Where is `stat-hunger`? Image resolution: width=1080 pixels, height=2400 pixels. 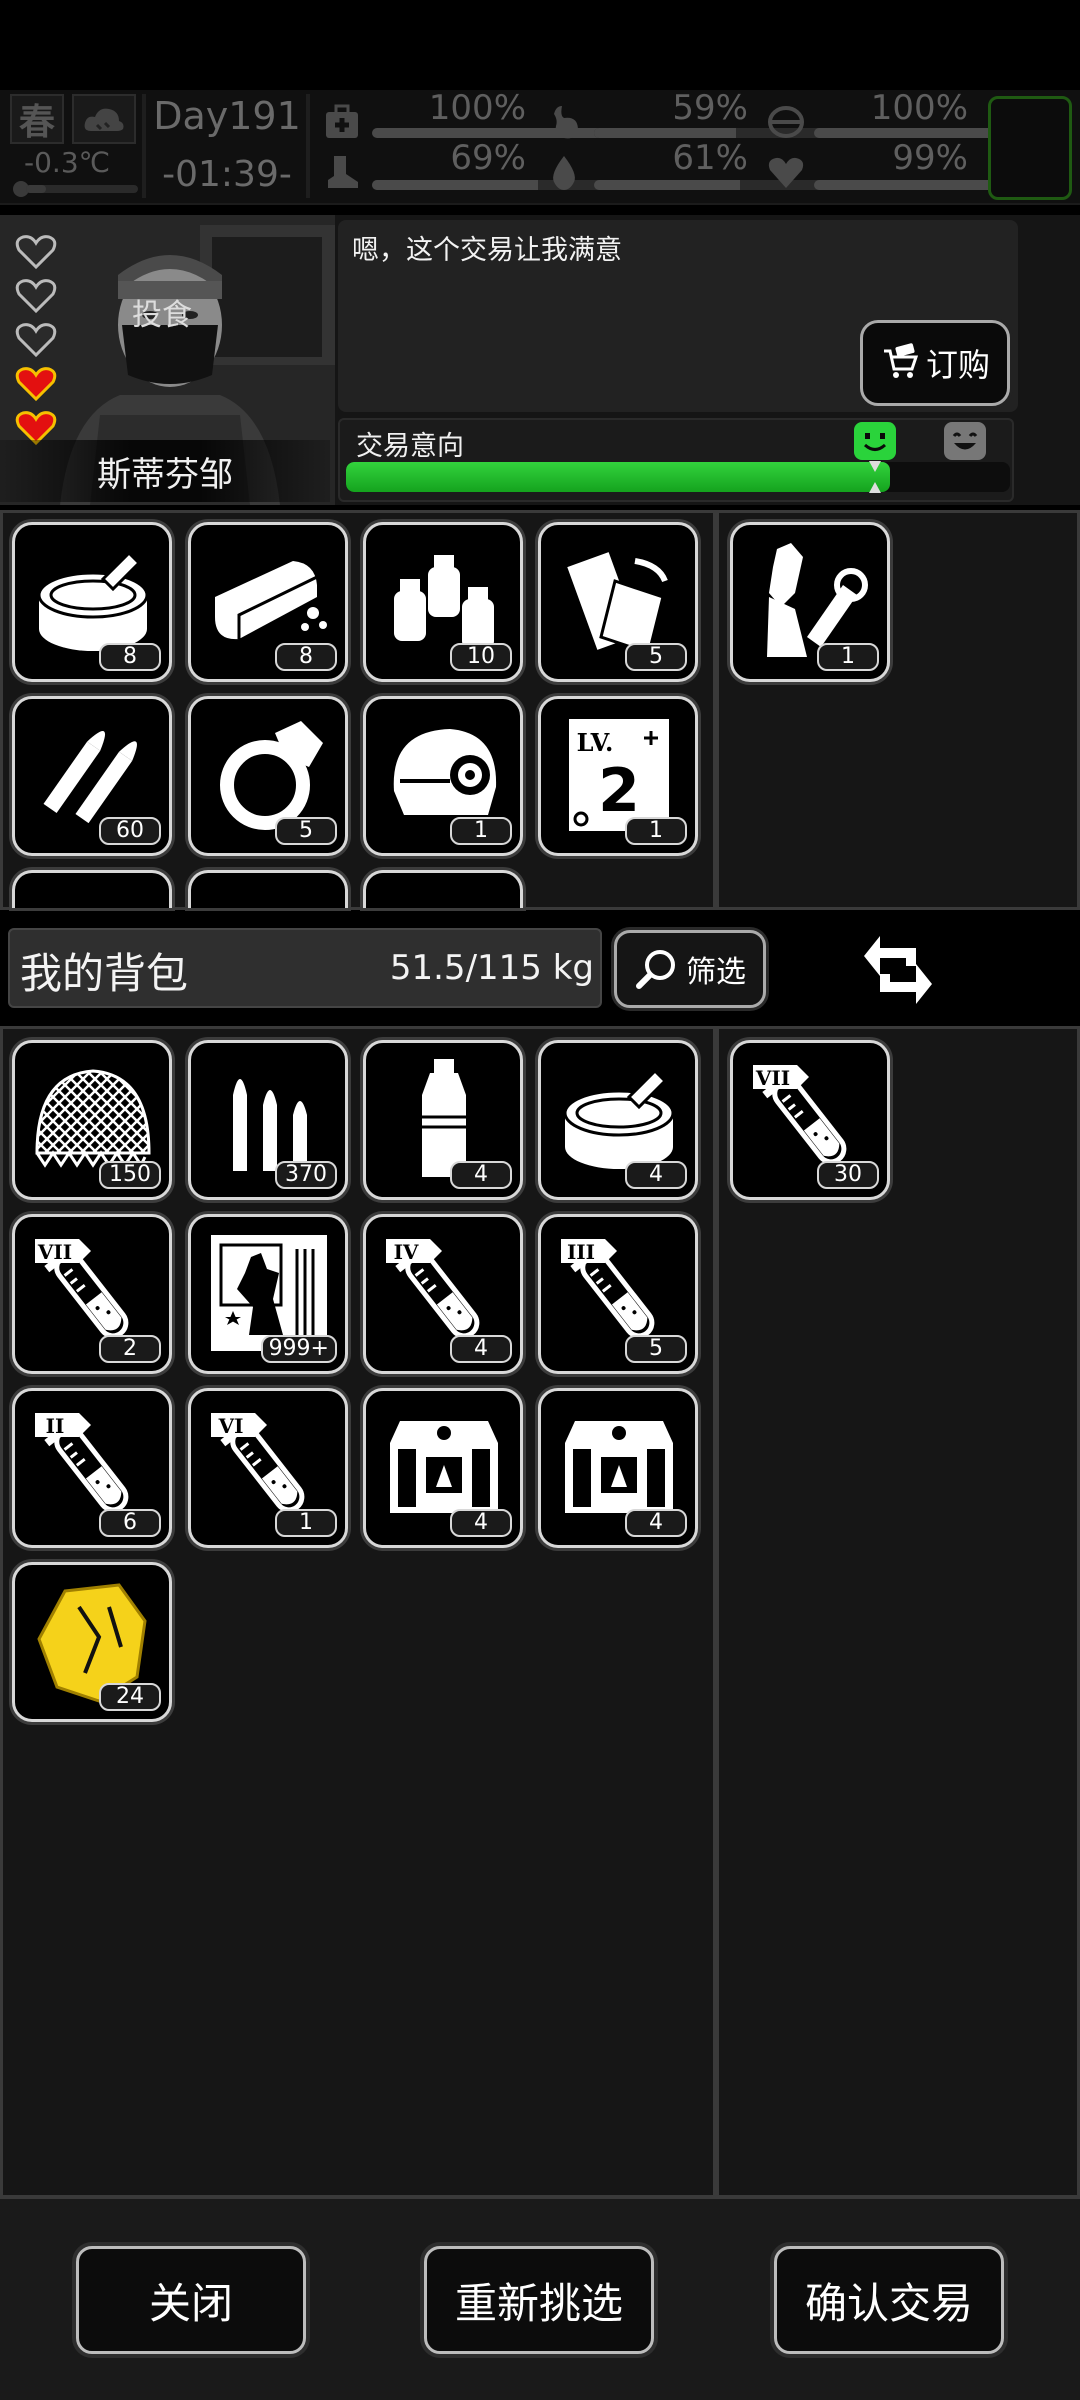
stat-hunger is located at coordinates (564, 122).